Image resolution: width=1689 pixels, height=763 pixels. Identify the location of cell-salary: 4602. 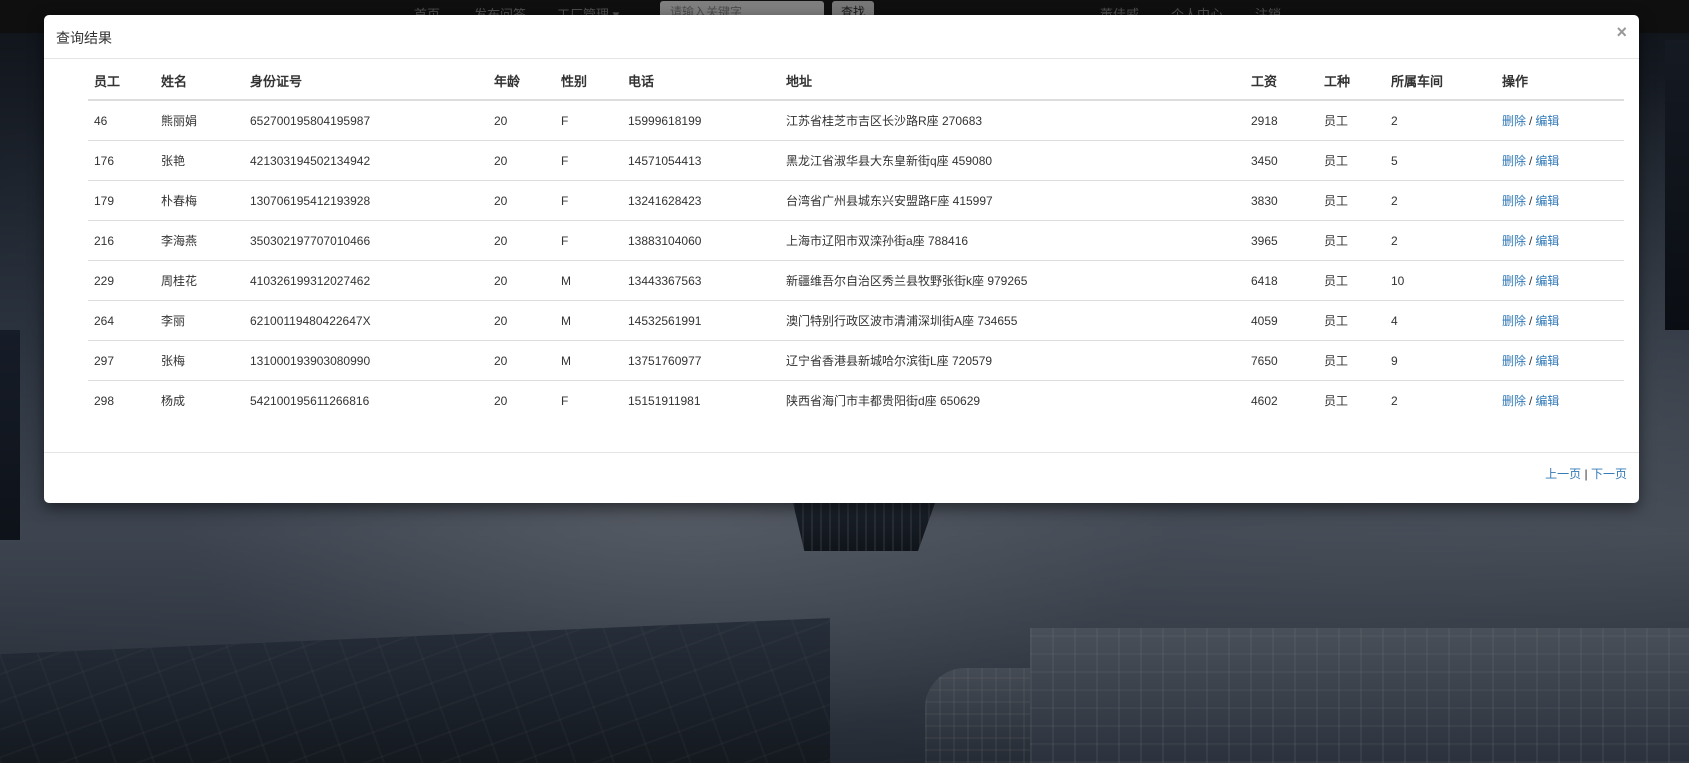
(1264, 400).